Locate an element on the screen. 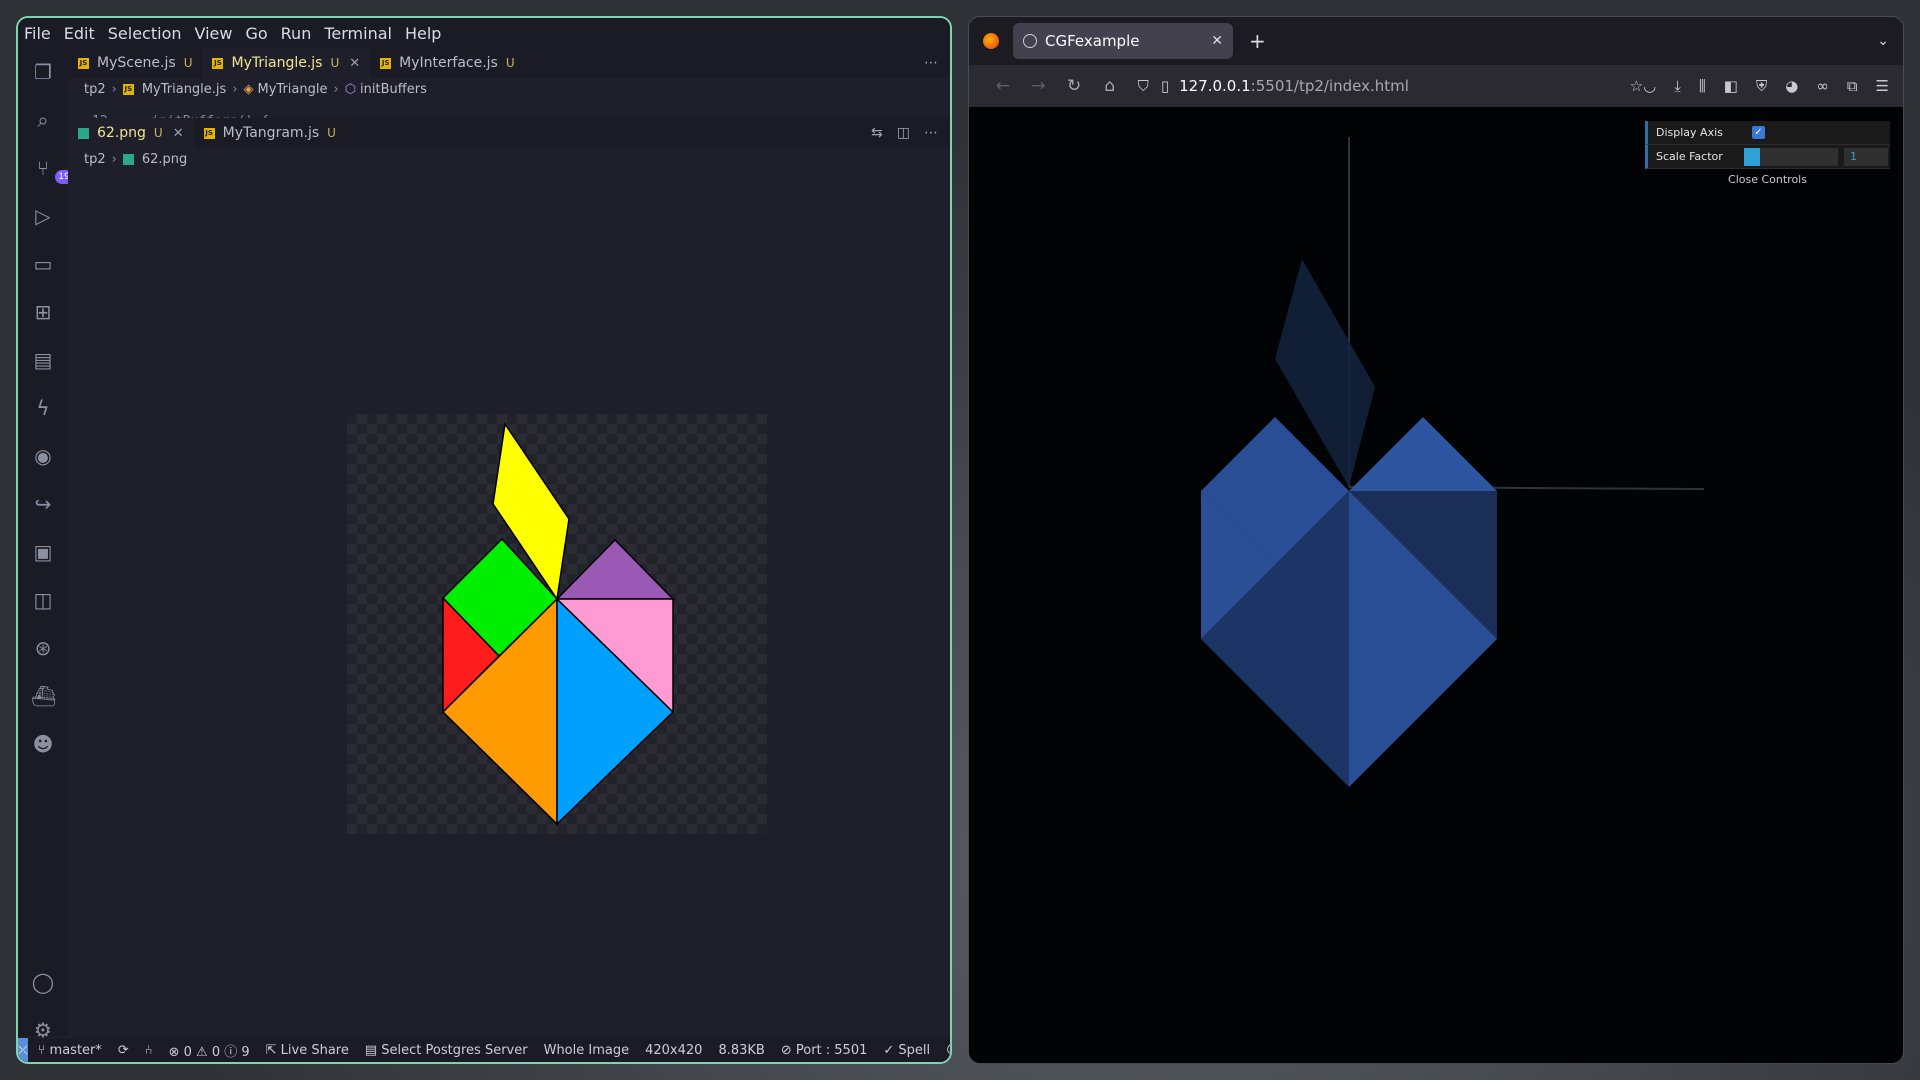 This screenshot has height=1080, width=1920. image-dimensions: 420x420 is located at coordinates (674, 1050).